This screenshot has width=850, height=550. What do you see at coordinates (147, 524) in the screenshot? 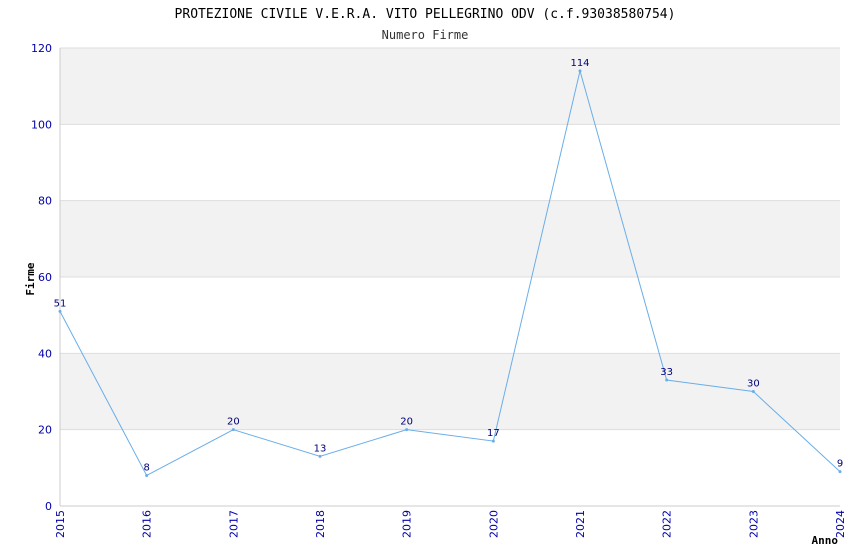
I see `x-tick-label: 2016` at bounding box center [147, 524].